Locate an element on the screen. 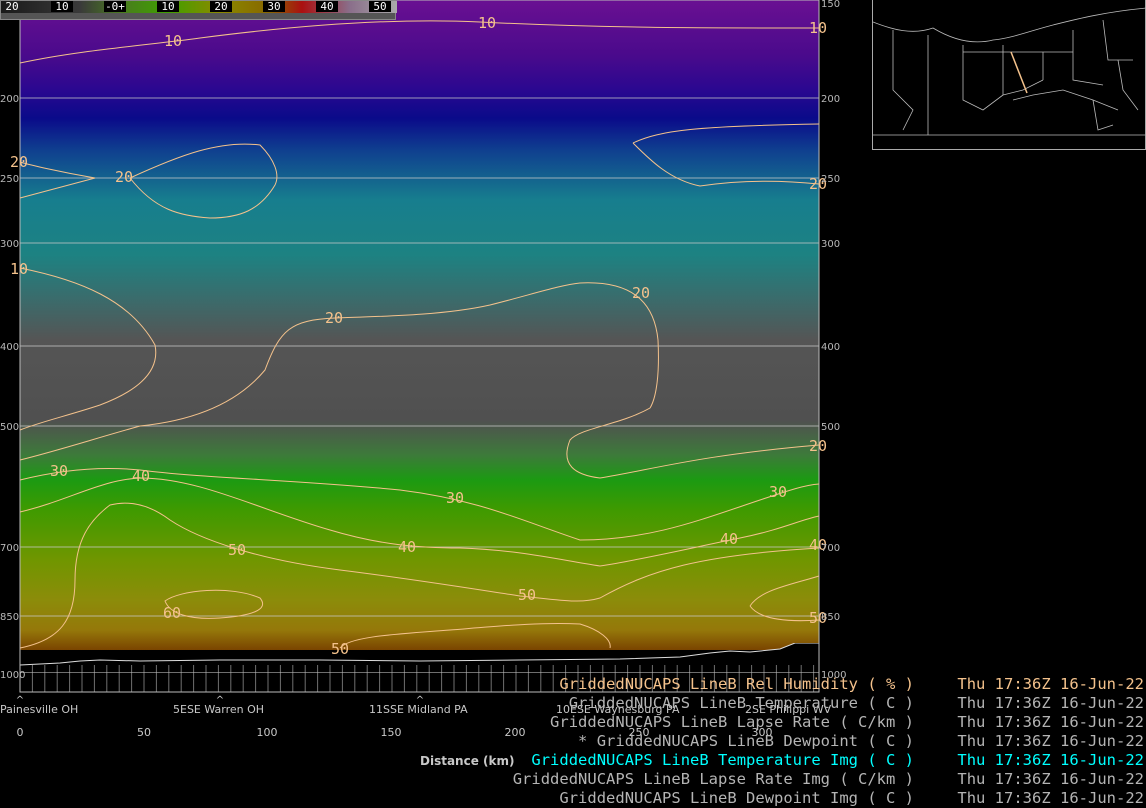 This screenshot has width=1146, height=808. locator-map is located at coordinates (1009, 75).